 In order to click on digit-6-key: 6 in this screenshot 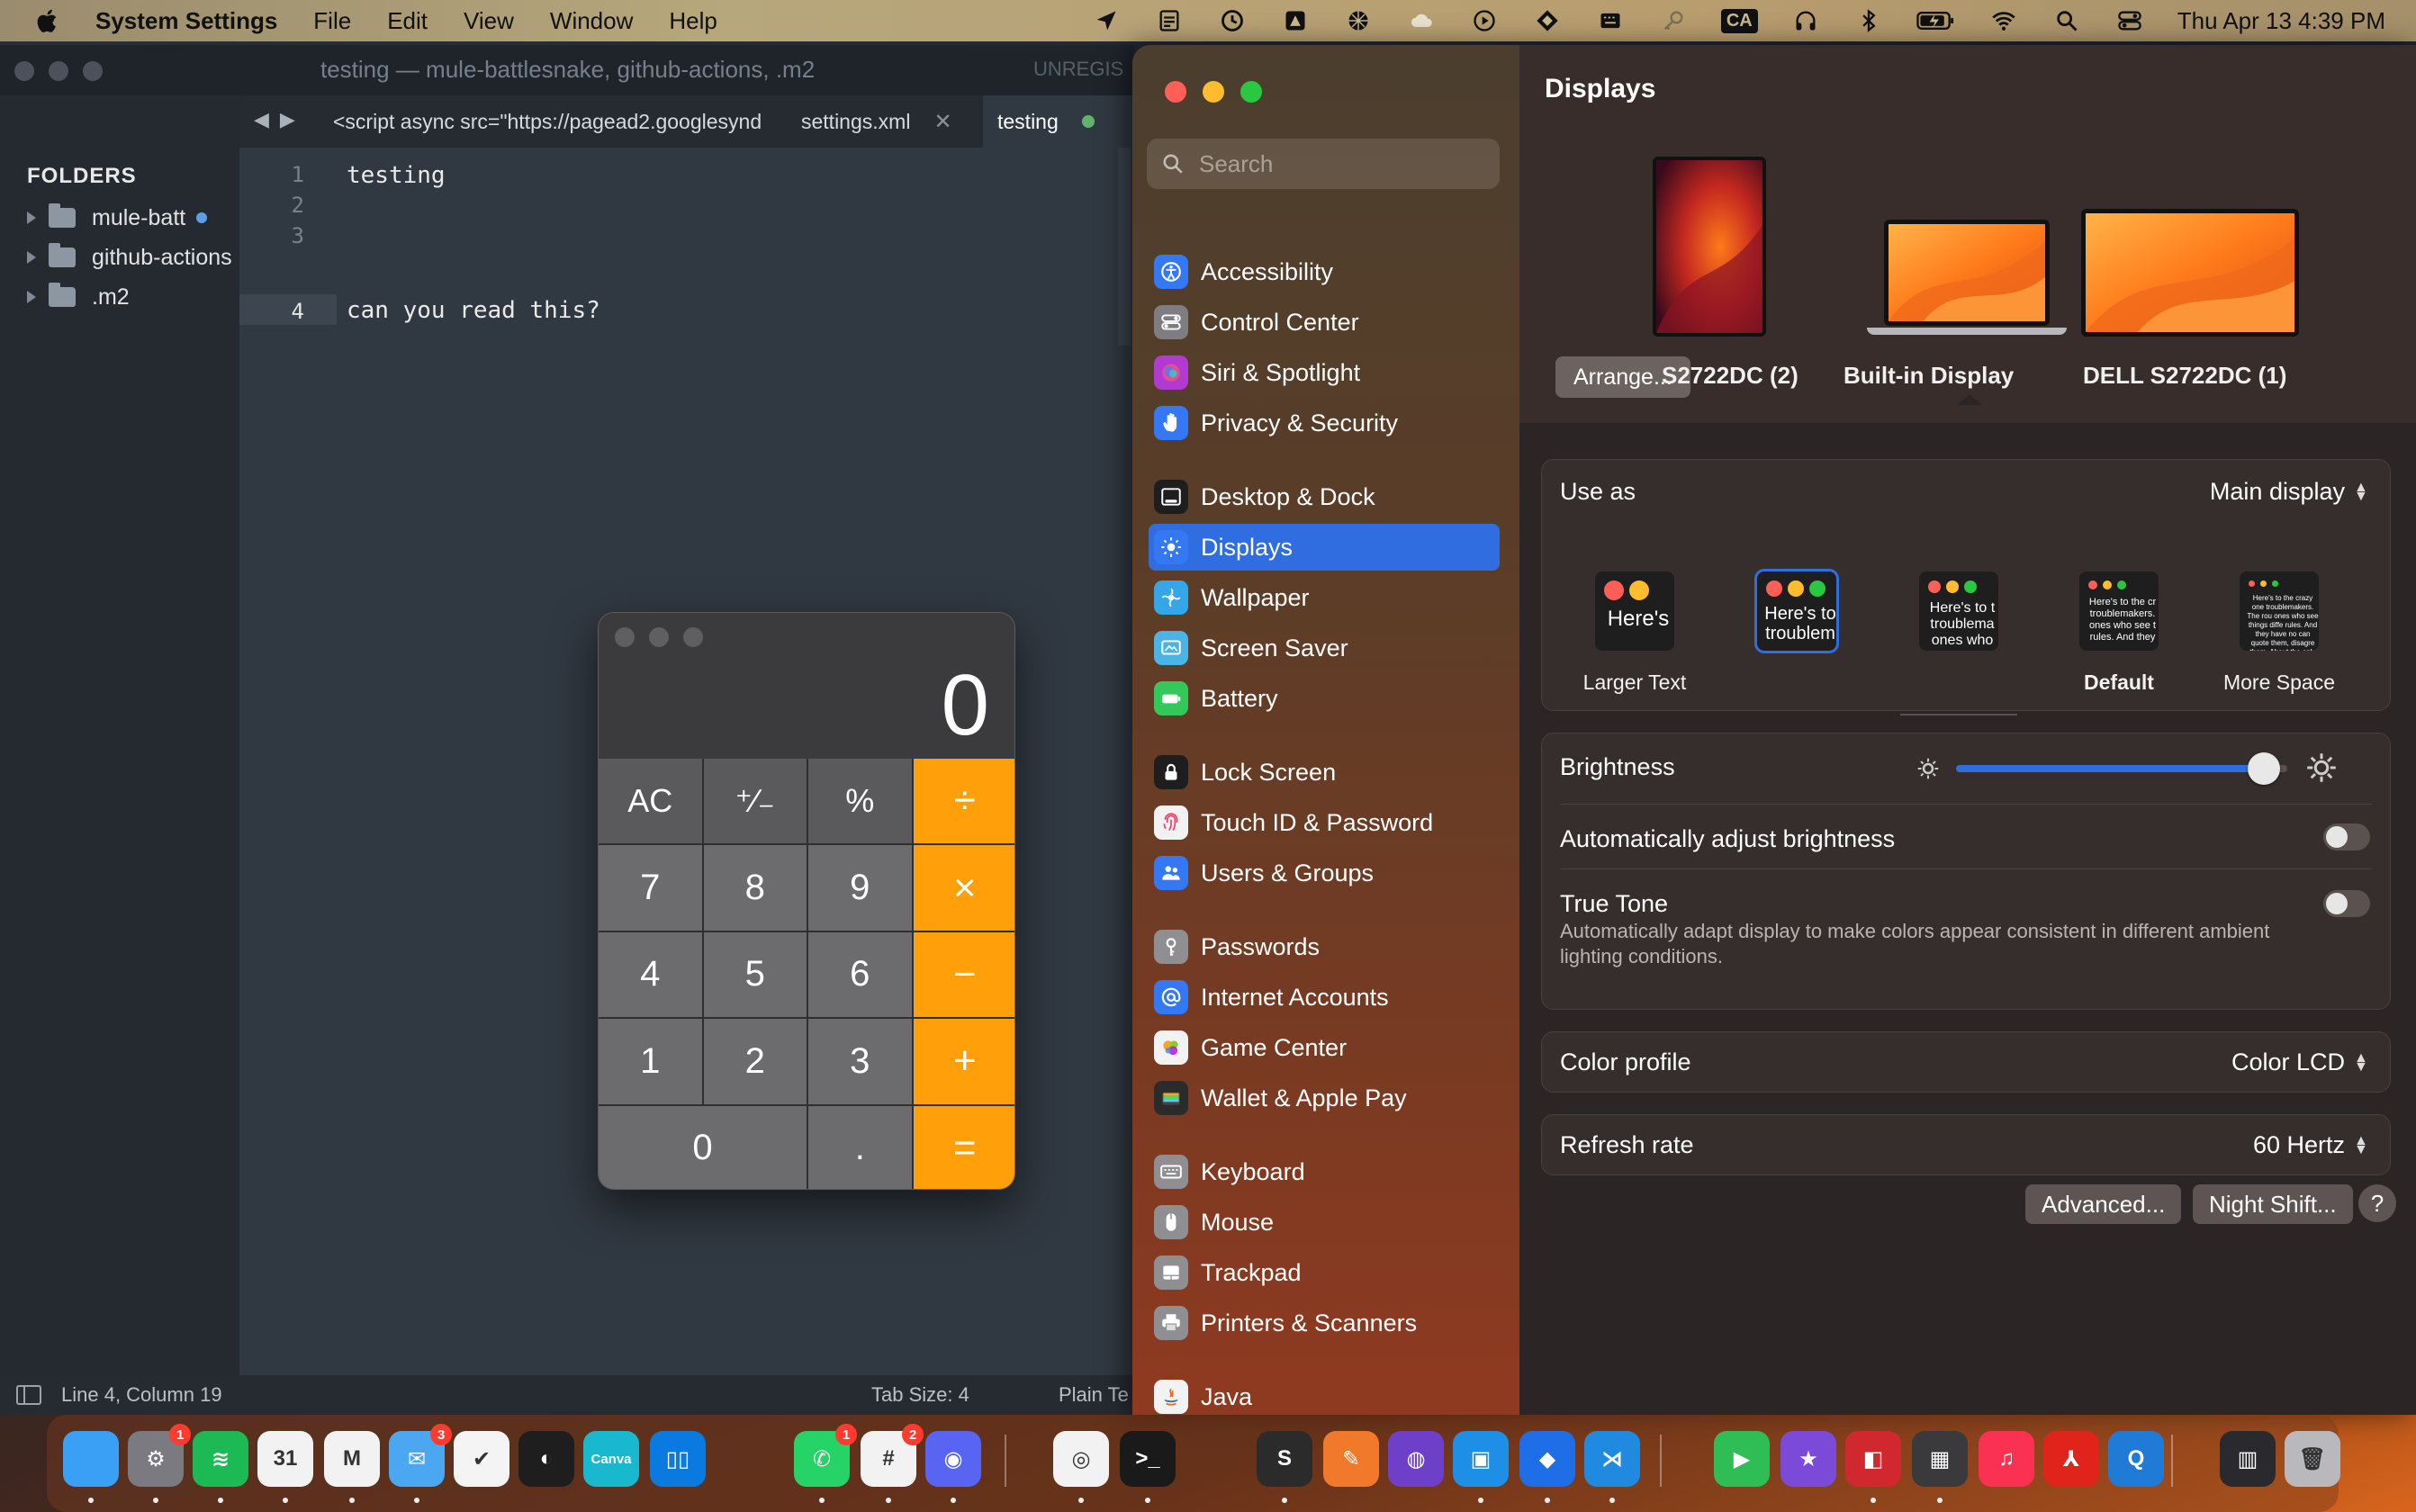, I will do `click(860, 975)`.